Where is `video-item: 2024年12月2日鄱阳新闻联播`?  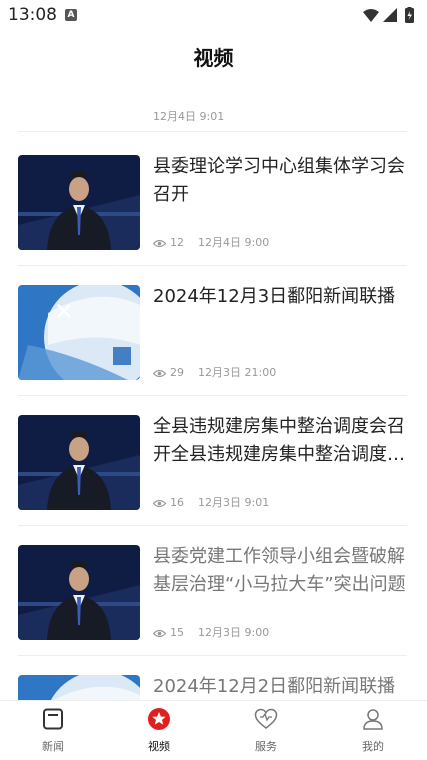
video-item: 2024年12月2日鄱阳新闻联播 is located at coordinates (212, 678).